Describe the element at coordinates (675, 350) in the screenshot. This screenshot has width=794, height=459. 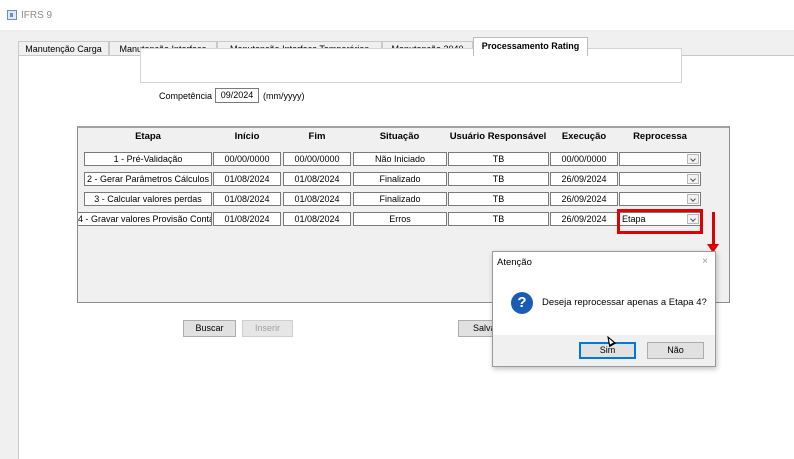
I see `nao-button: Não` at that location.